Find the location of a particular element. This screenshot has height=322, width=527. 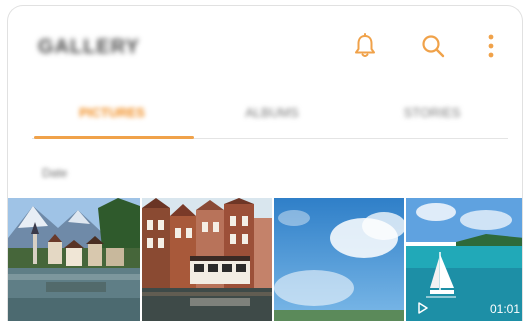

more-options-icon is located at coordinates (491, 46).